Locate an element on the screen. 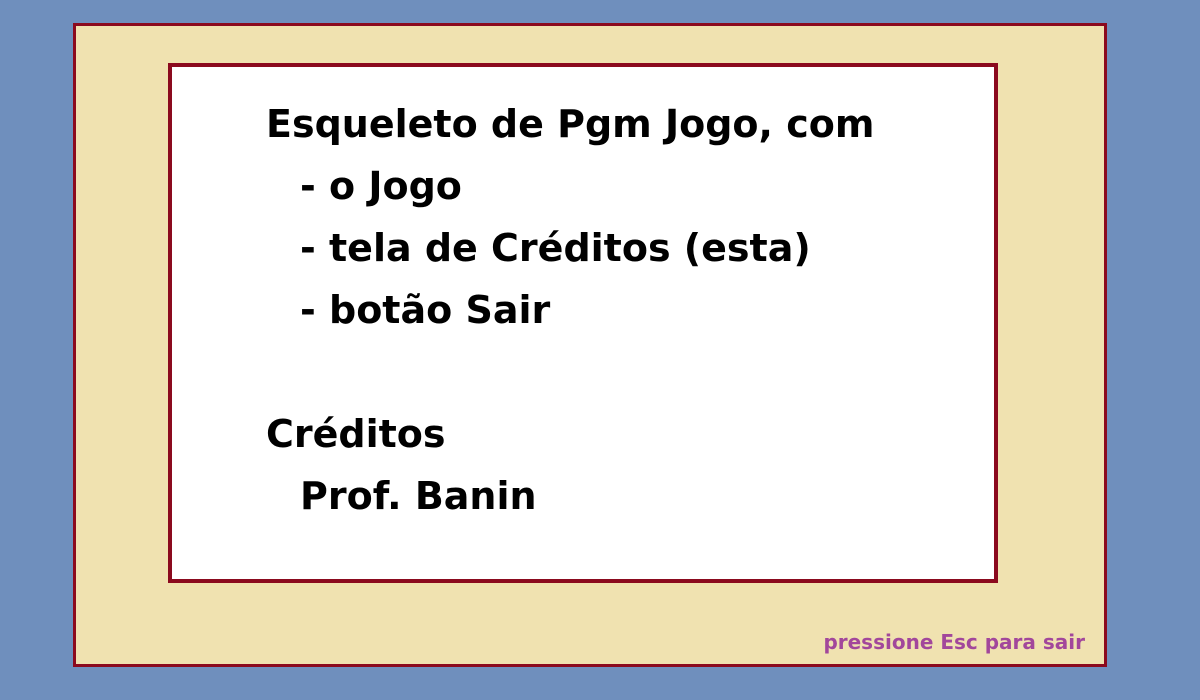 The image size is (1200, 700). credits-author: Prof. Banin is located at coordinates (418, 496).